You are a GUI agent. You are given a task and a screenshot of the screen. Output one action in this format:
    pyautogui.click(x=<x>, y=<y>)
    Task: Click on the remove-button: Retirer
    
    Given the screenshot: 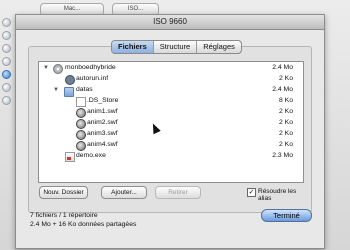 What is the action you would take?
    pyautogui.click(x=178, y=192)
    